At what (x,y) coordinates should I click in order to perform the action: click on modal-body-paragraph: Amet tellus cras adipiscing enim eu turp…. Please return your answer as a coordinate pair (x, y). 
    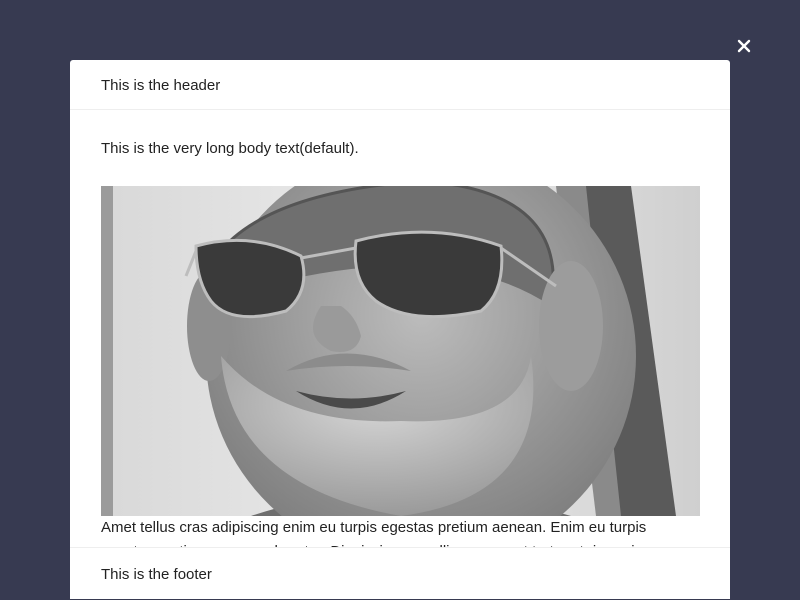
    Looking at the image, I should click on (385, 533).